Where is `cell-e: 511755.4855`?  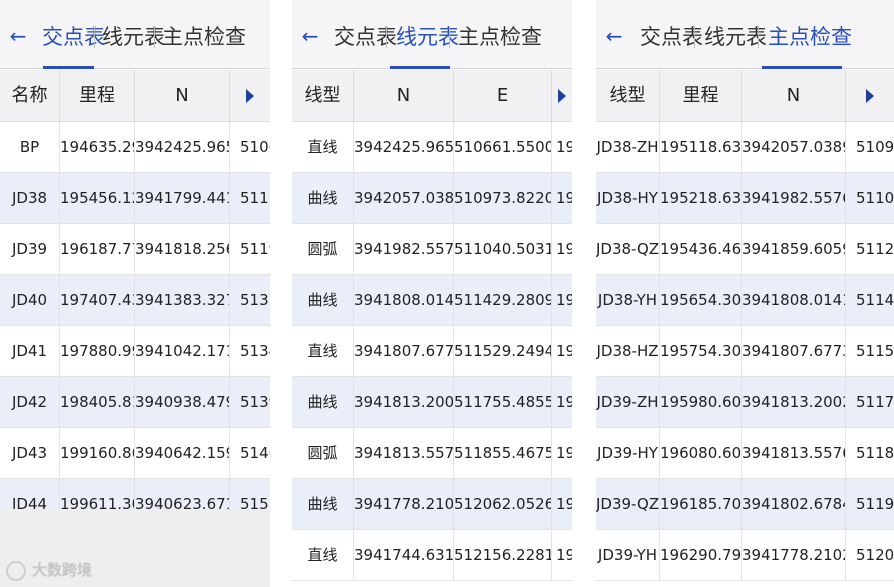 cell-e: 511755.4855 is located at coordinates (503, 402).